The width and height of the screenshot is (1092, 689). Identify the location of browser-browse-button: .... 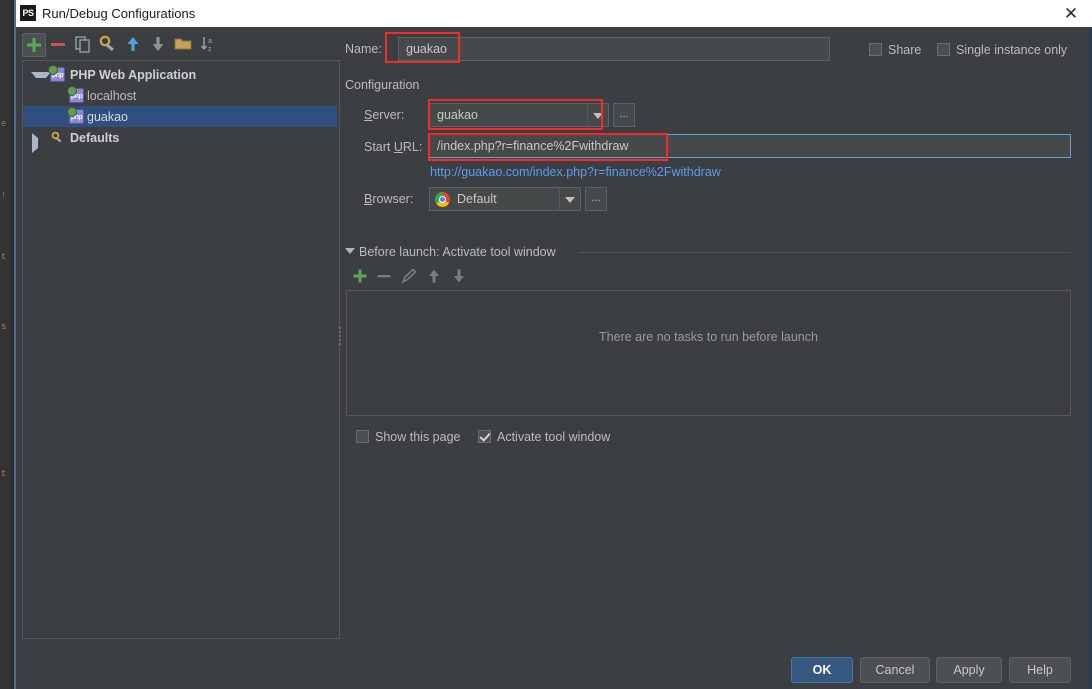
(596, 199).